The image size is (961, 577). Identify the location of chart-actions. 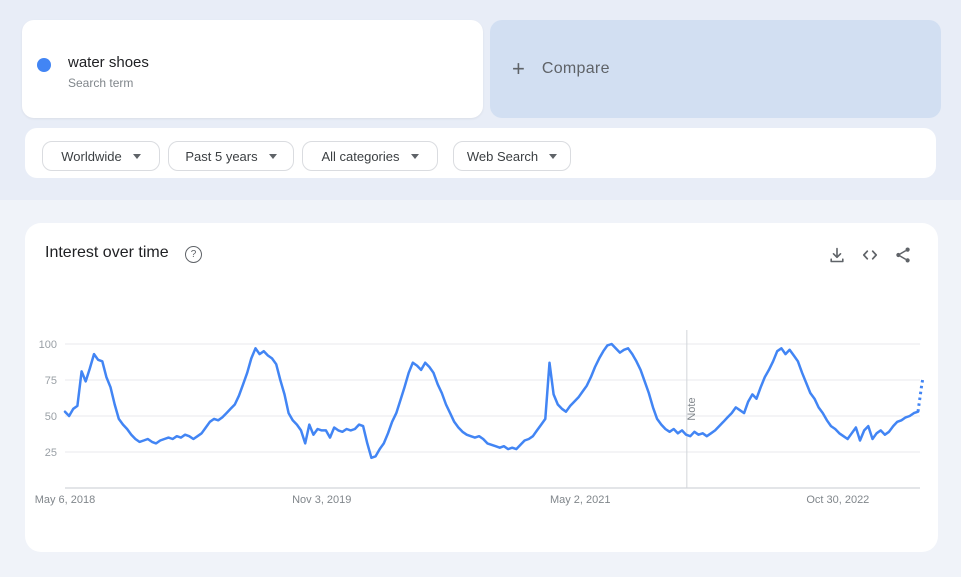
(870, 255).